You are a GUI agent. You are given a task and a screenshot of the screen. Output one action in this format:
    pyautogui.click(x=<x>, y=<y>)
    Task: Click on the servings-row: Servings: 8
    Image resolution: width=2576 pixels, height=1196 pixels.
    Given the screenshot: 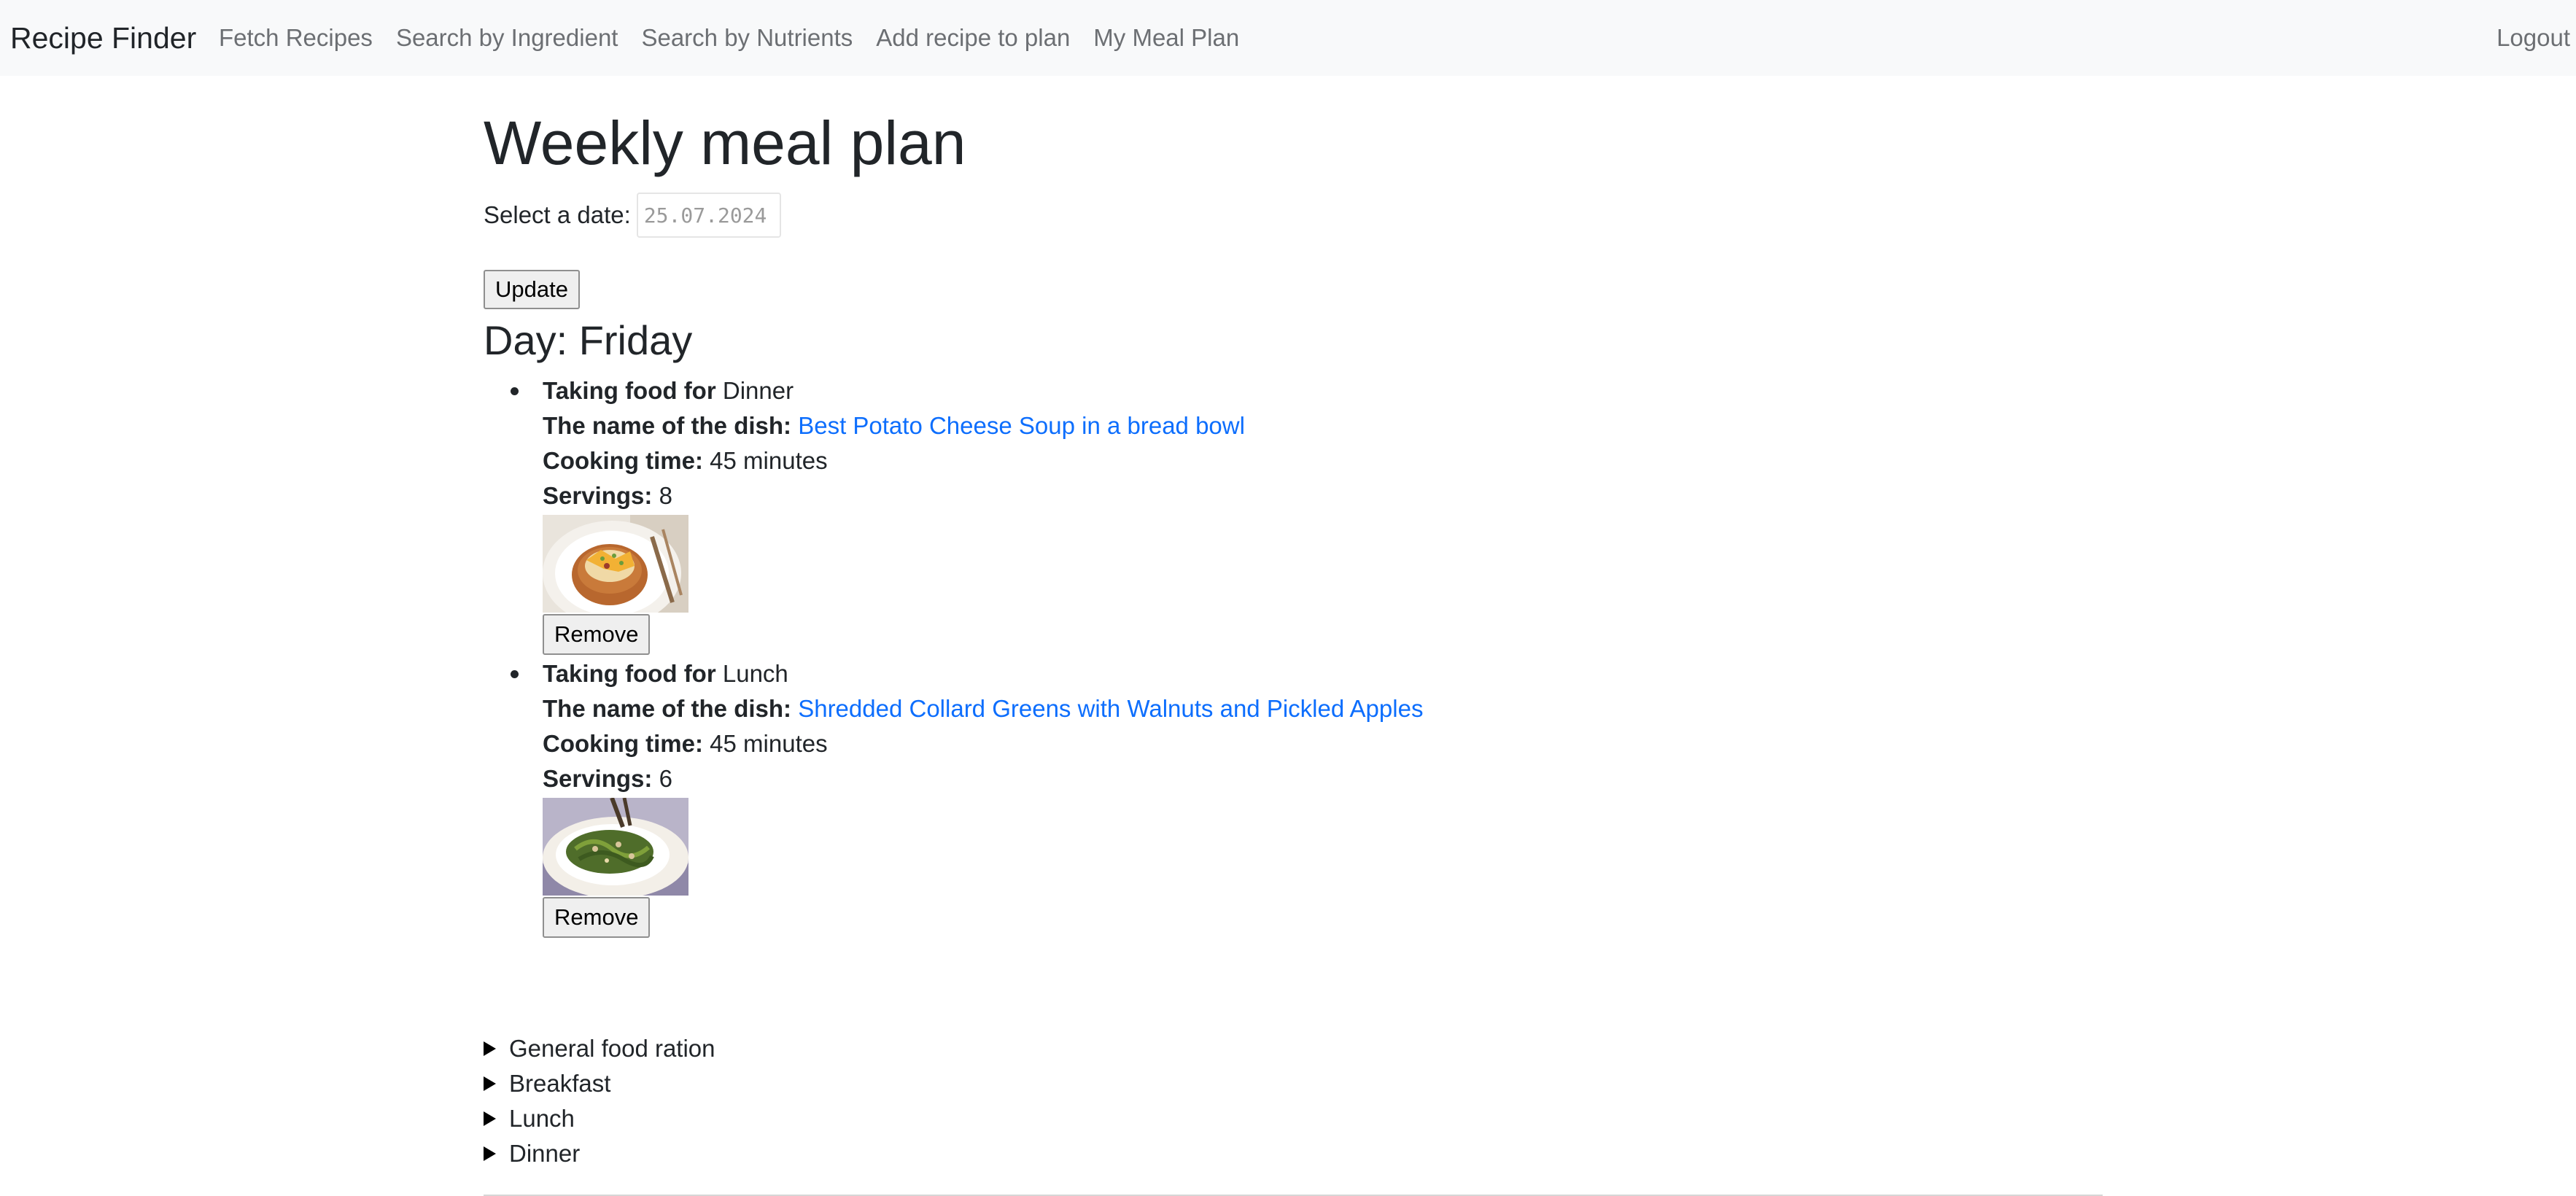 What is the action you would take?
    pyautogui.click(x=983, y=495)
    